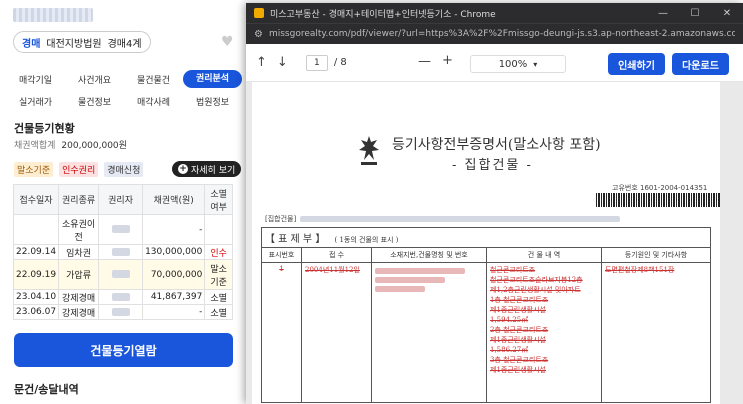 This screenshot has height=404, width=743. Describe the element at coordinates (94, 101) in the screenshot. I see `tab-property-info: 물건정보` at that location.